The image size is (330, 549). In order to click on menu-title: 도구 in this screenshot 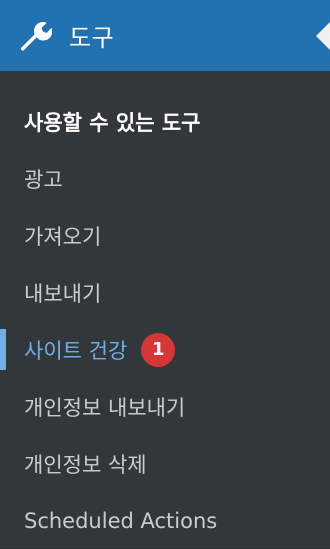, I will do `click(92, 38)`.